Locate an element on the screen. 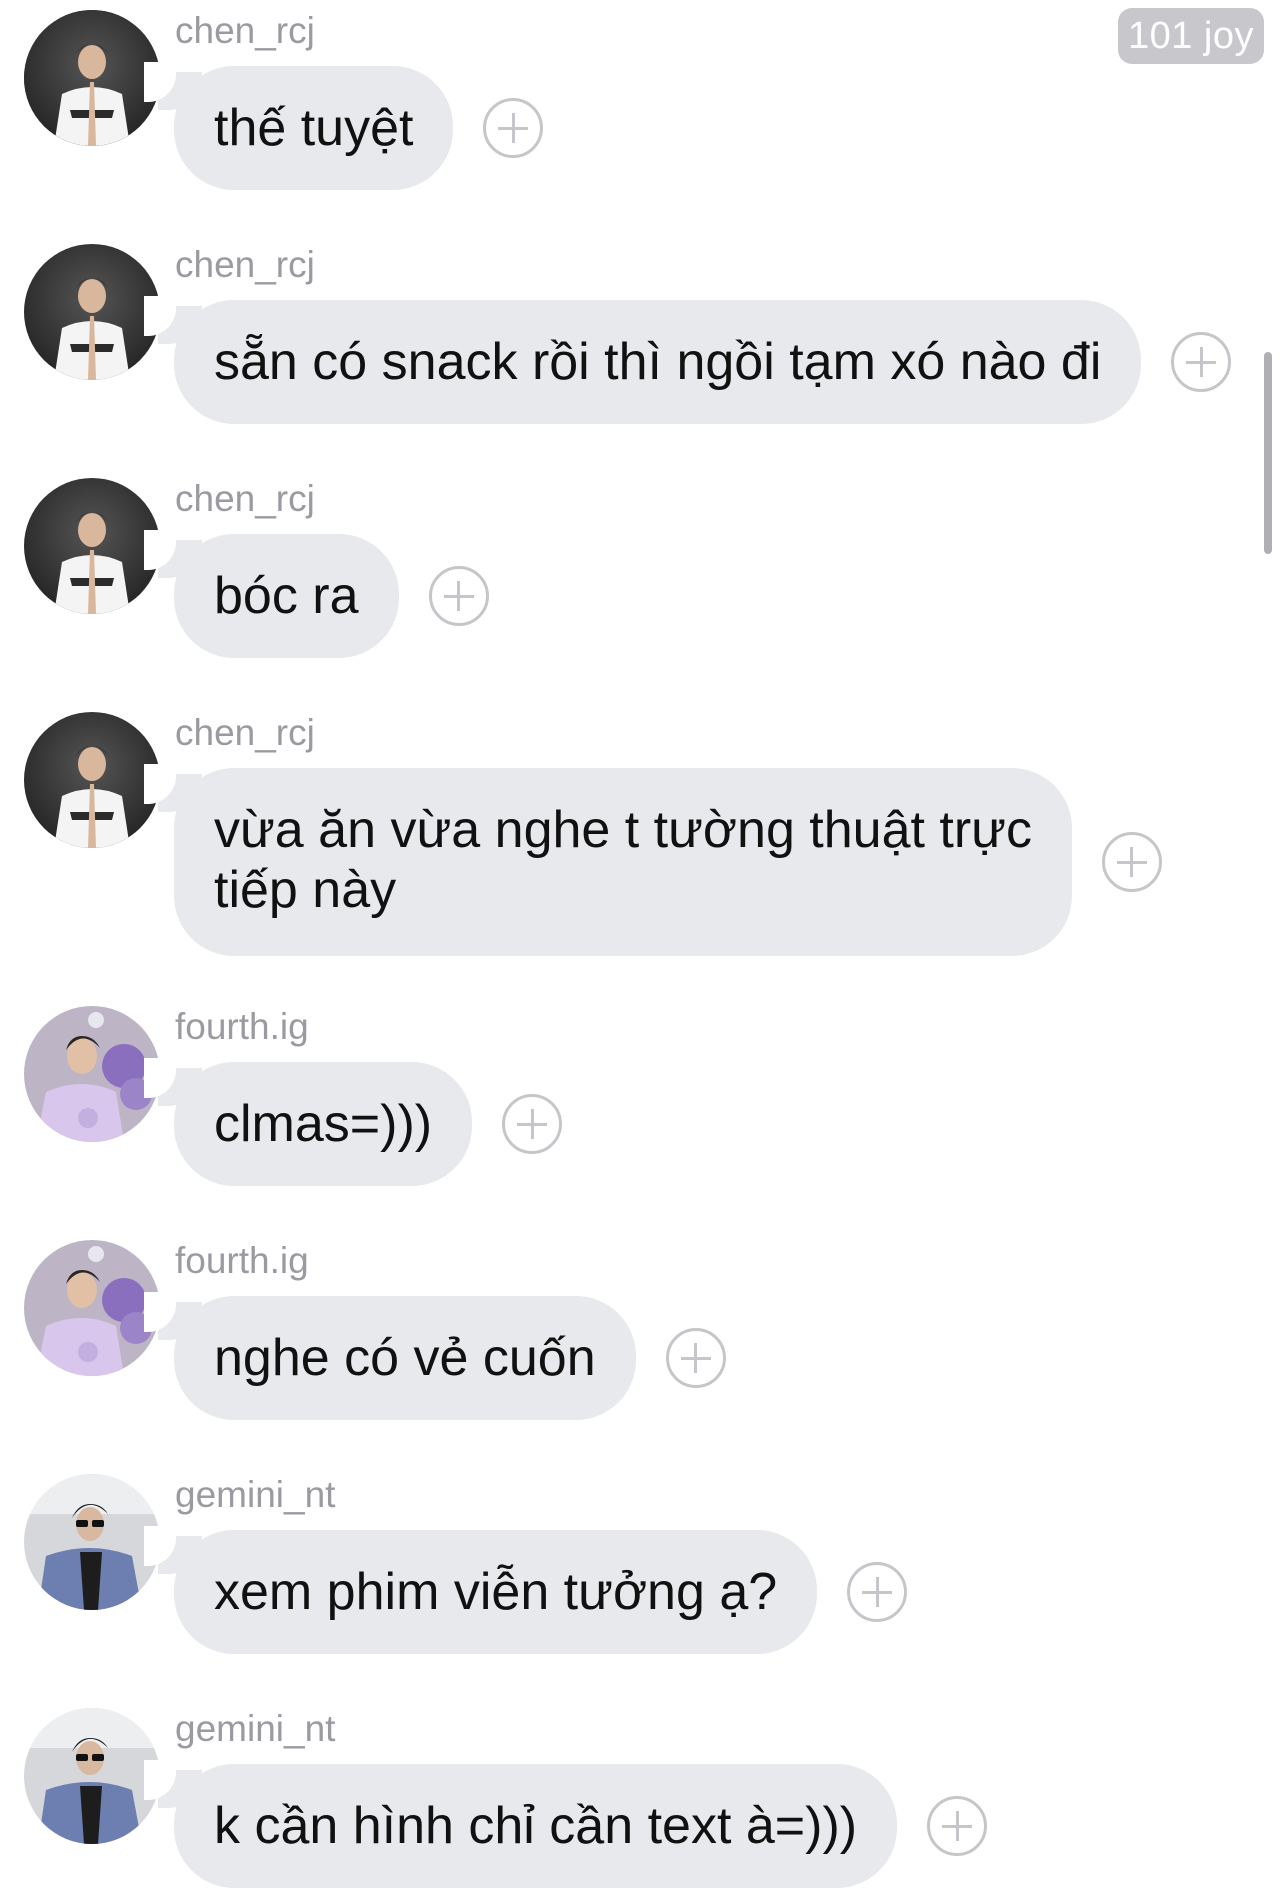 The image size is (1284, 1902). message-bubble: clmas=))) is located at coordinates (308, 1122).